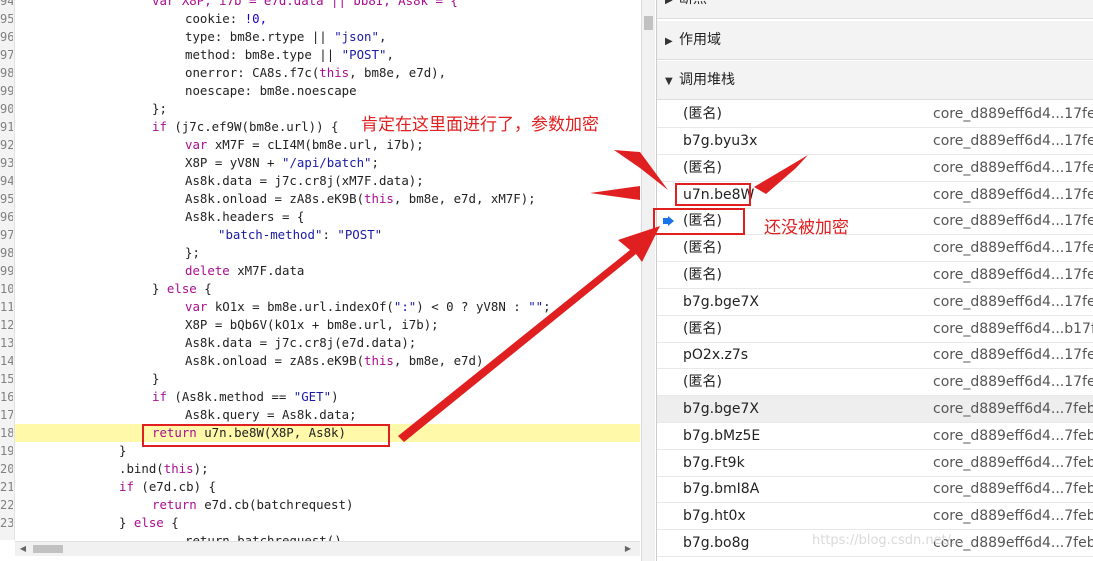  What do you see at coordinates (720, 141) in the screenshot?
I see `frame-function-name: b7g.byu3x` at bounding box center [720, 141].